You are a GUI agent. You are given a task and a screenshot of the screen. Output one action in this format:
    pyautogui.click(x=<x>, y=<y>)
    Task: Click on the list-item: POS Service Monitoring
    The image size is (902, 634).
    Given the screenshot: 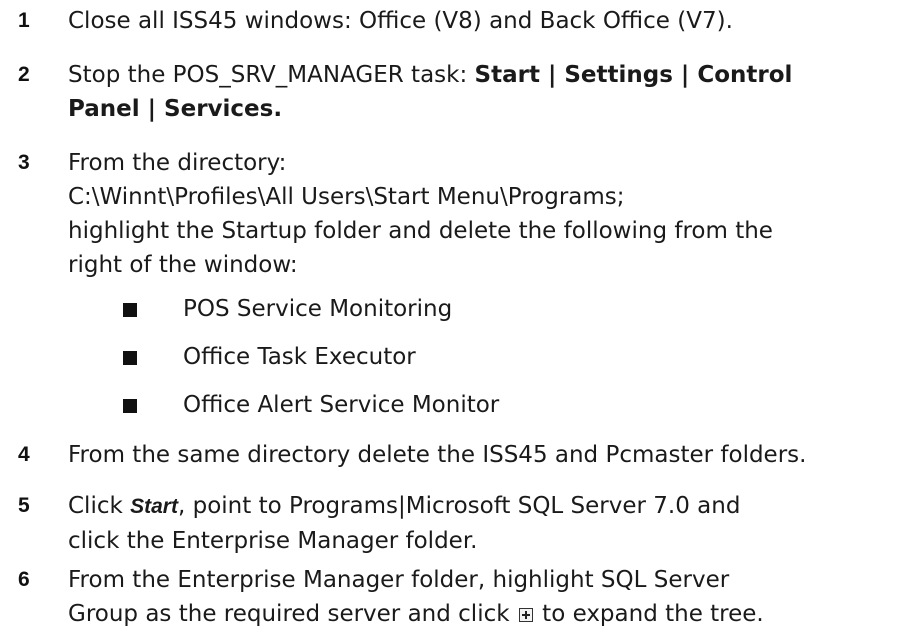 What is the action you would take?
    pyautogui.click(x=415, y=309)
    